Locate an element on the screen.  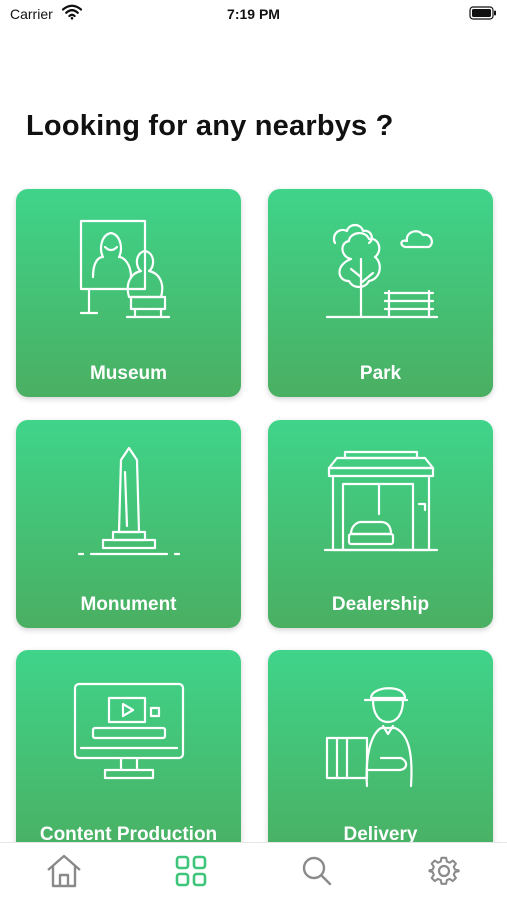
tab-home is located at coordinates (64, 873).